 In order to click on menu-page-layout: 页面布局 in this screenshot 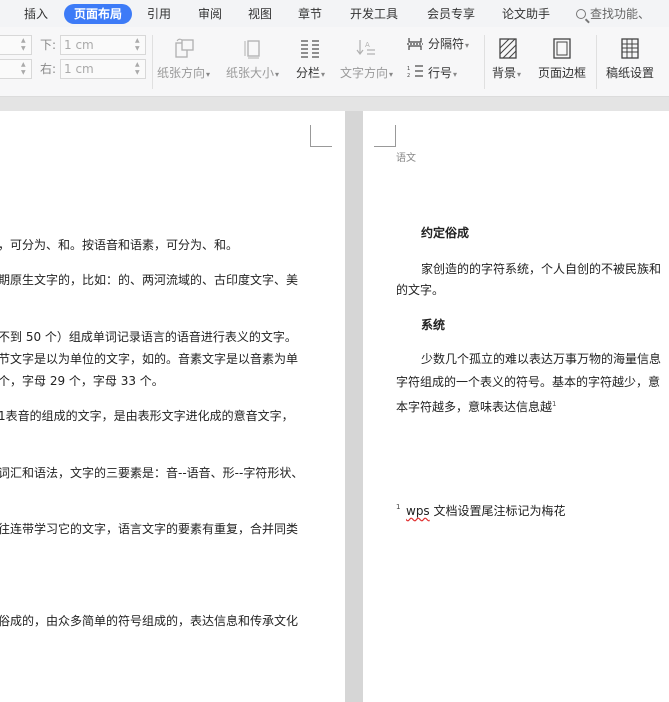, I will do `click(98, 14)`.